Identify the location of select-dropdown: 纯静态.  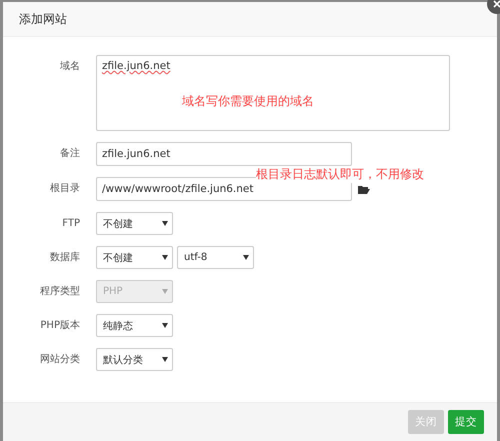
(134, 325).